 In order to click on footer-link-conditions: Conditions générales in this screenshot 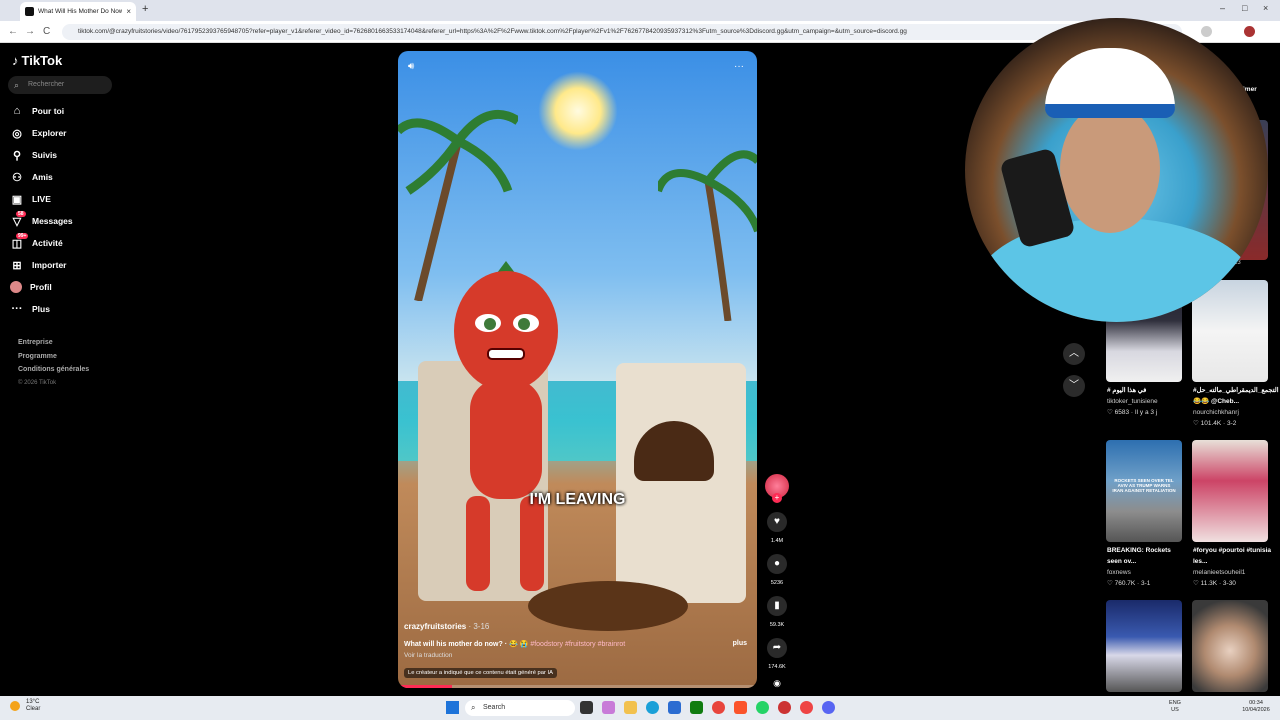, I will do `click(53, 370)`.